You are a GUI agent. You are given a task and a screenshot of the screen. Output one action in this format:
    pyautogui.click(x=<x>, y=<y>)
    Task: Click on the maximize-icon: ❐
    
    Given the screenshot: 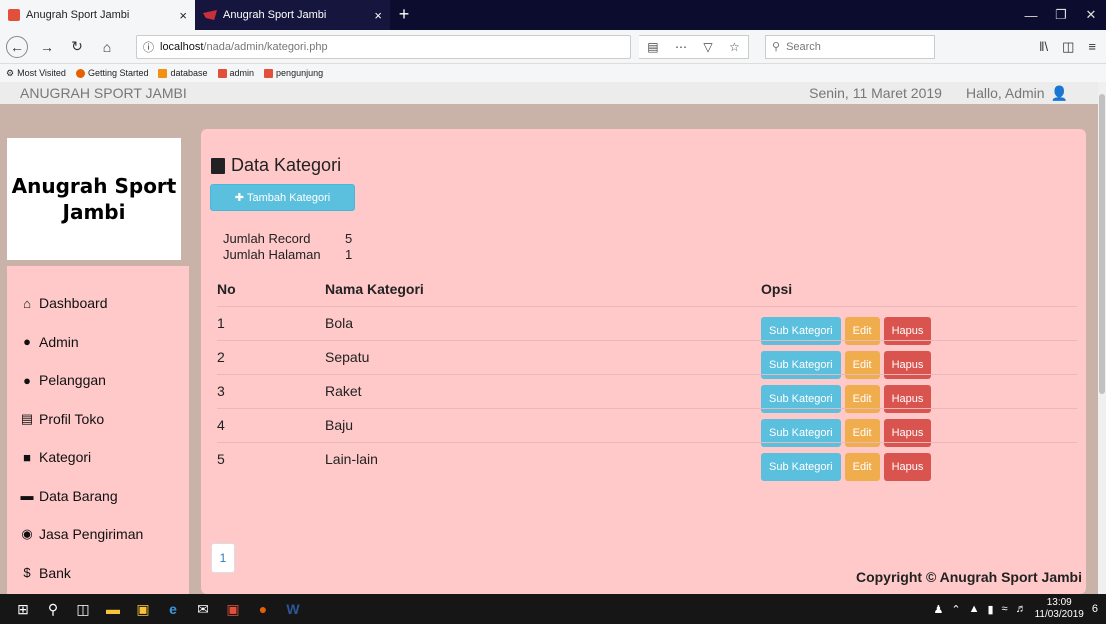 What is the action you would take?
    pyautogui.click(x=1061, y=15)
    